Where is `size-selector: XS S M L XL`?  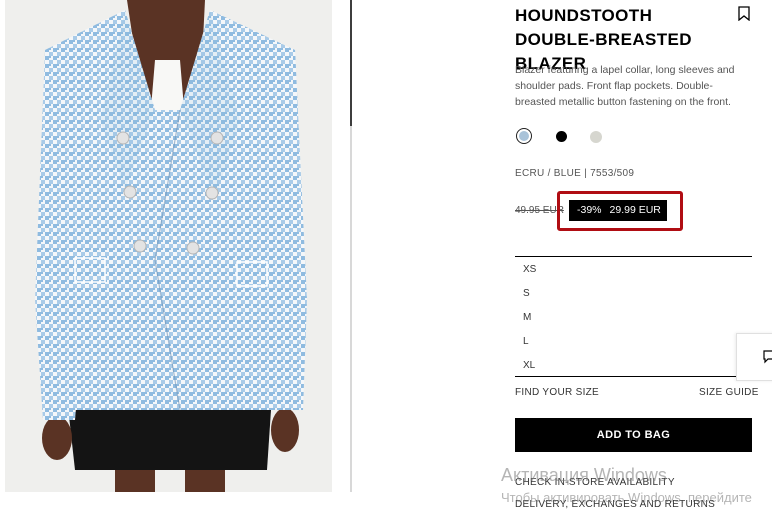 size-selector: XS S M L XL is located at coordinates (633, 316).